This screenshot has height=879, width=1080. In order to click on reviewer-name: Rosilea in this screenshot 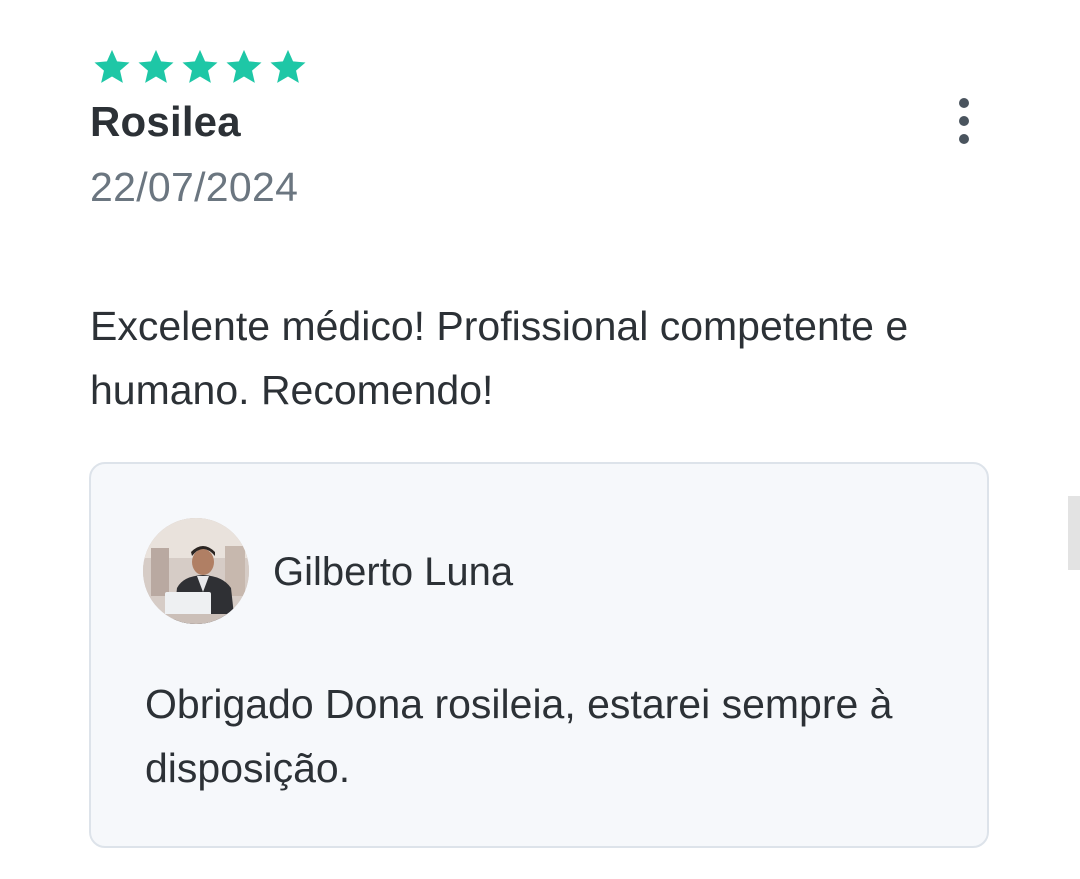, I will do `click(165, 121)`.